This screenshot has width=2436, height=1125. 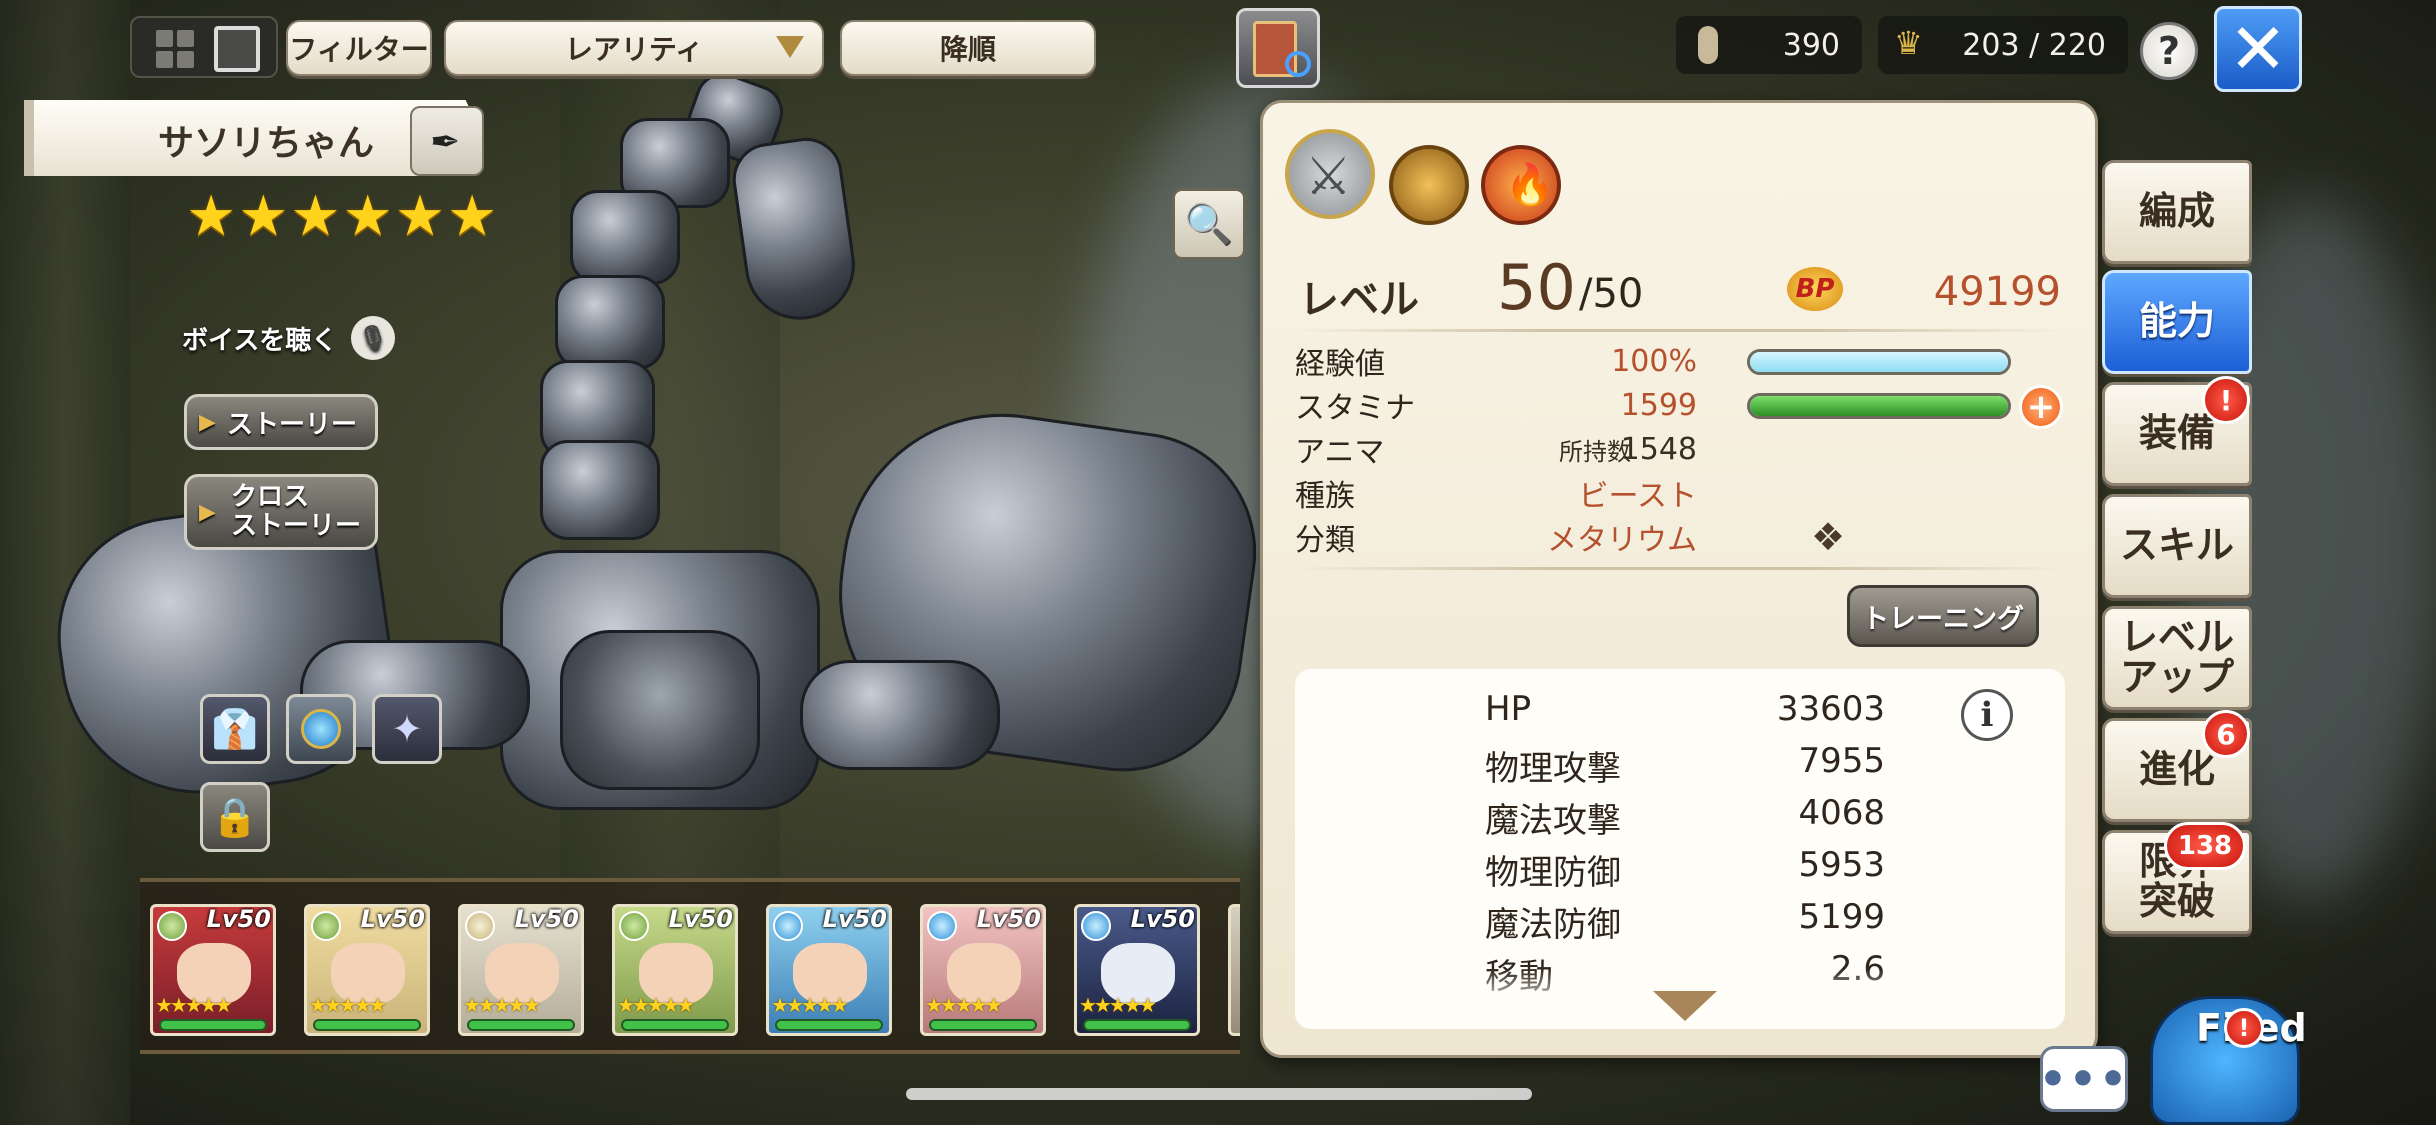 What do you see at coordinates (1611, 294) in the screenshot?
I see `level-max: /50` at bounding box center [1611, 294].